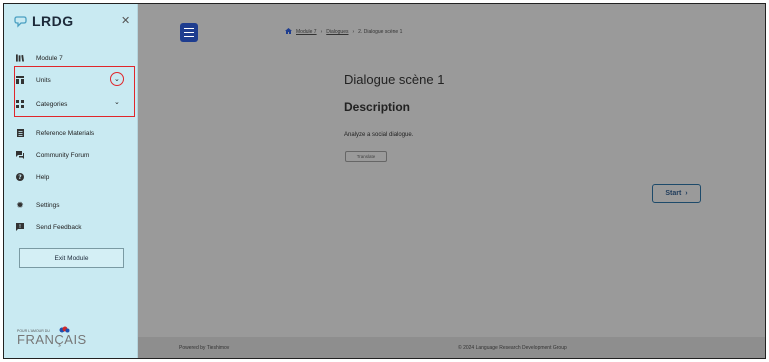  I want to click on sidebar-item-send-feedback: Send Feedback, so click(49, 227).